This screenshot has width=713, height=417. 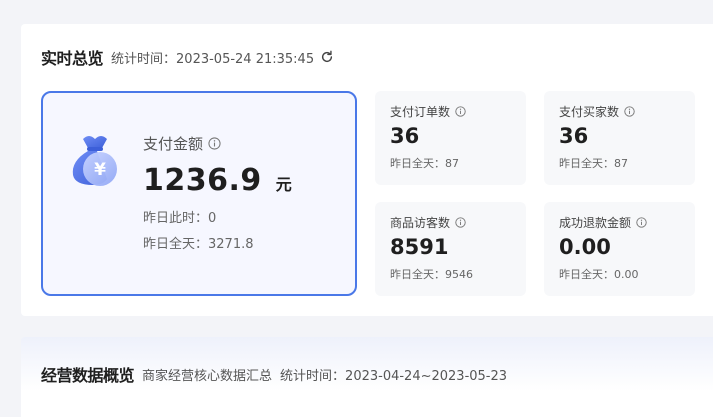 What do you see at coordinates (283, 184) in the screenshot?
I see `payment-amount-unit: 元` at bounding box center [283, 184].